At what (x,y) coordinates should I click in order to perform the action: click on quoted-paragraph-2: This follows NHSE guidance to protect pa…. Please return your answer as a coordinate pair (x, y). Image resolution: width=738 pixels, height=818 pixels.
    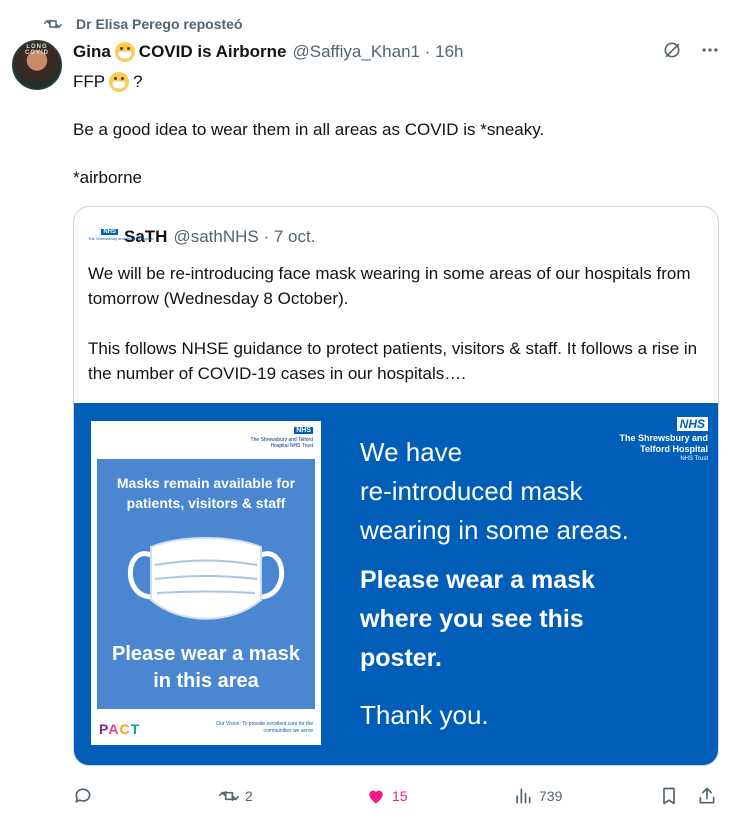
    Looking at the image, I should click on (393, 361).